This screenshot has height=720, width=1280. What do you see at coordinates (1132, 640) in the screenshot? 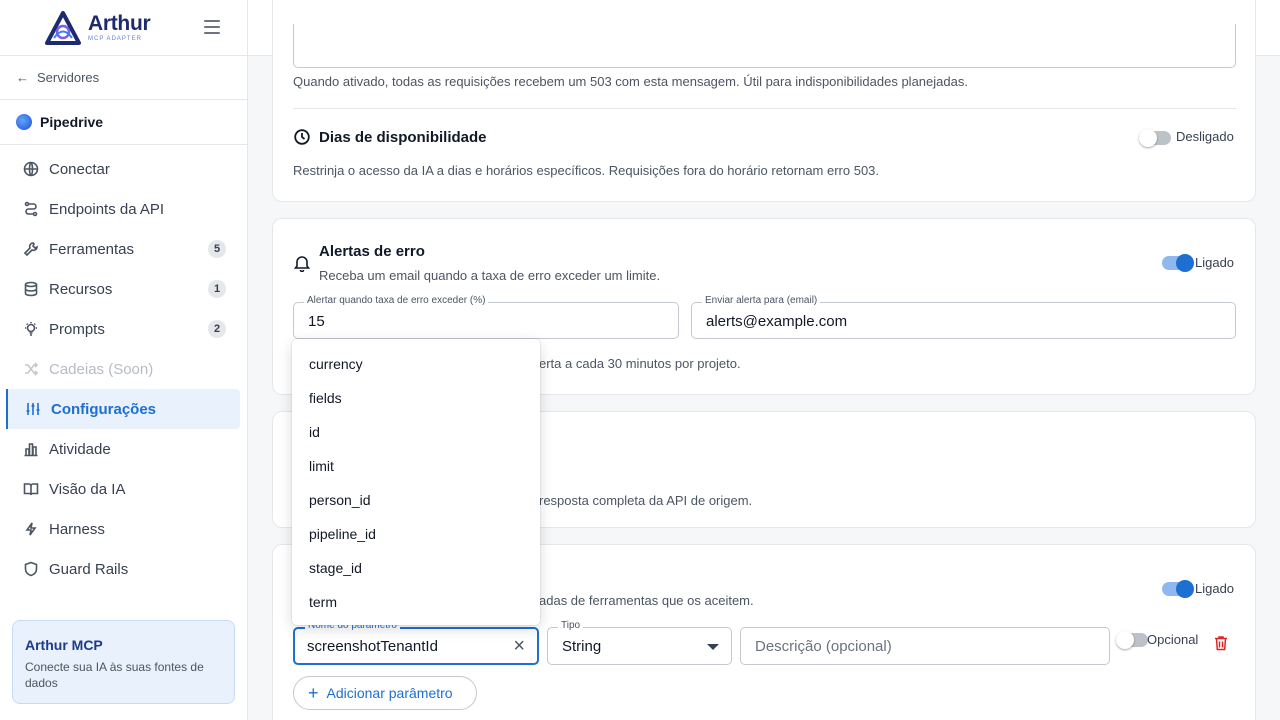
I see `param-optional-toggle` at bounding box center [1132, 640].